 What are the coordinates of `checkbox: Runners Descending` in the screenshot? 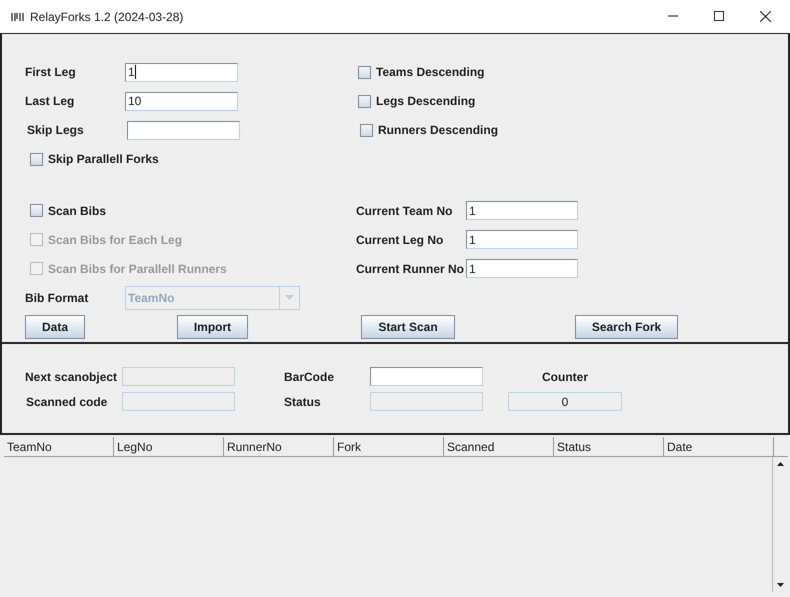 It's located at (429, 130).